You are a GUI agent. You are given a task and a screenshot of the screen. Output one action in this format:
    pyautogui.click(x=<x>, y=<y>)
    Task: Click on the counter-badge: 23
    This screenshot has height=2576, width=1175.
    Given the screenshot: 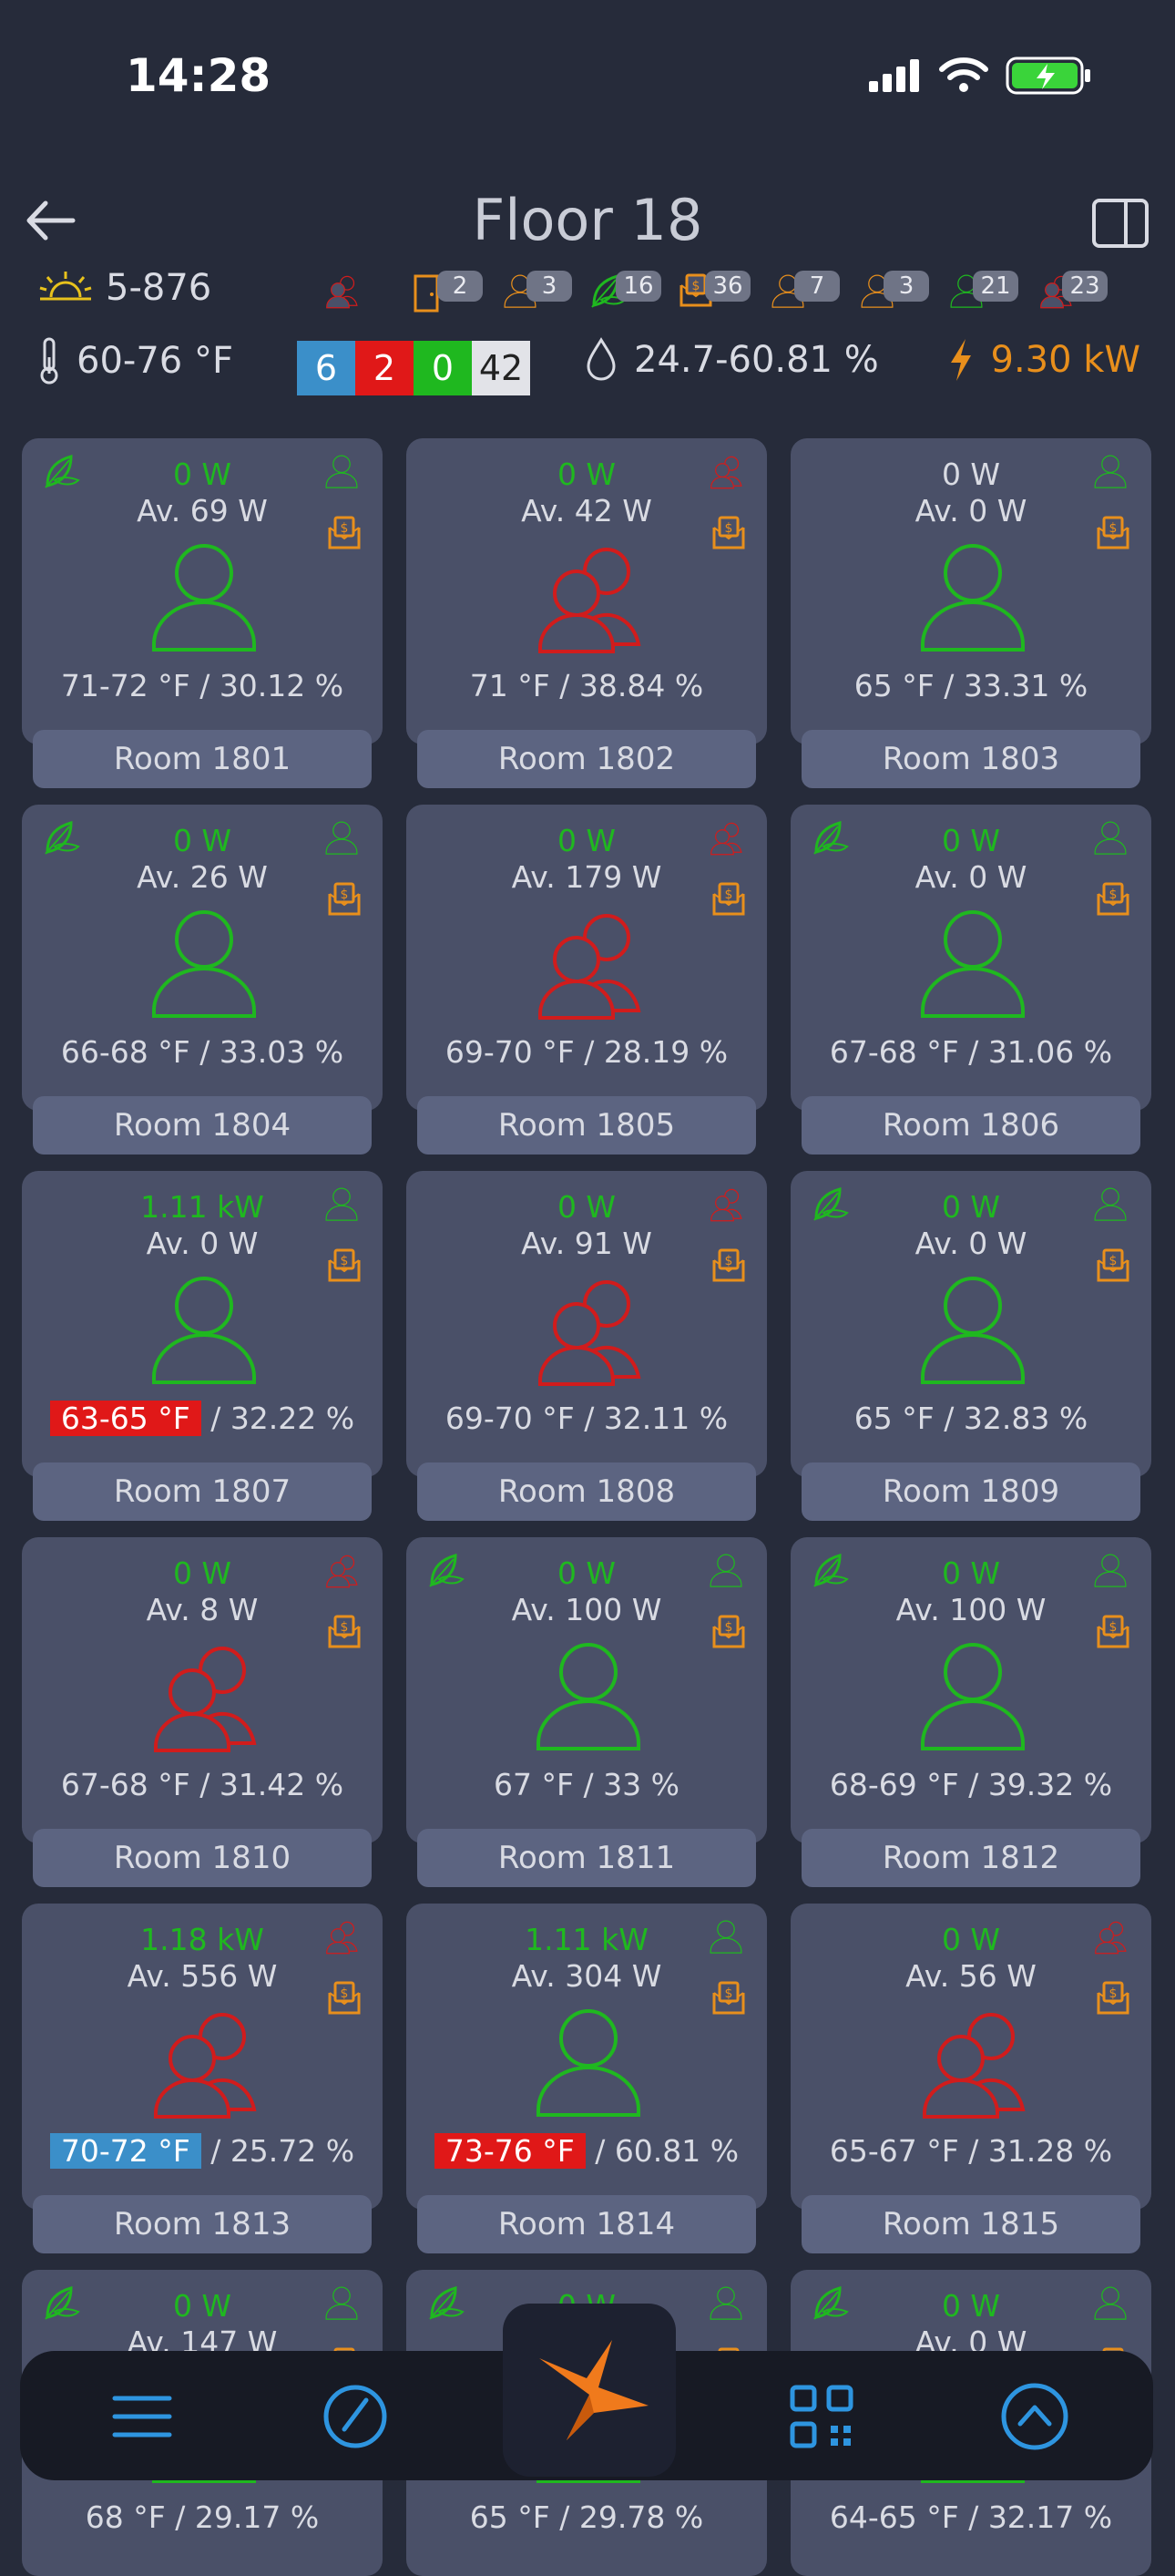 What is the action you would take?
    pyautogui.click(x=1085, y=286)
    